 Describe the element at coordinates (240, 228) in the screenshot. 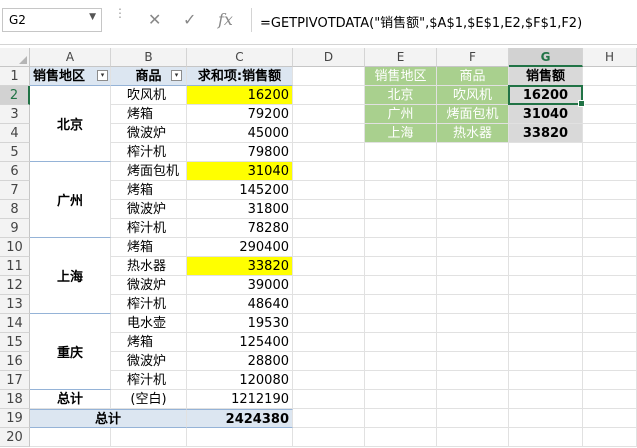

I see `pivot-value: 78280` at that location.